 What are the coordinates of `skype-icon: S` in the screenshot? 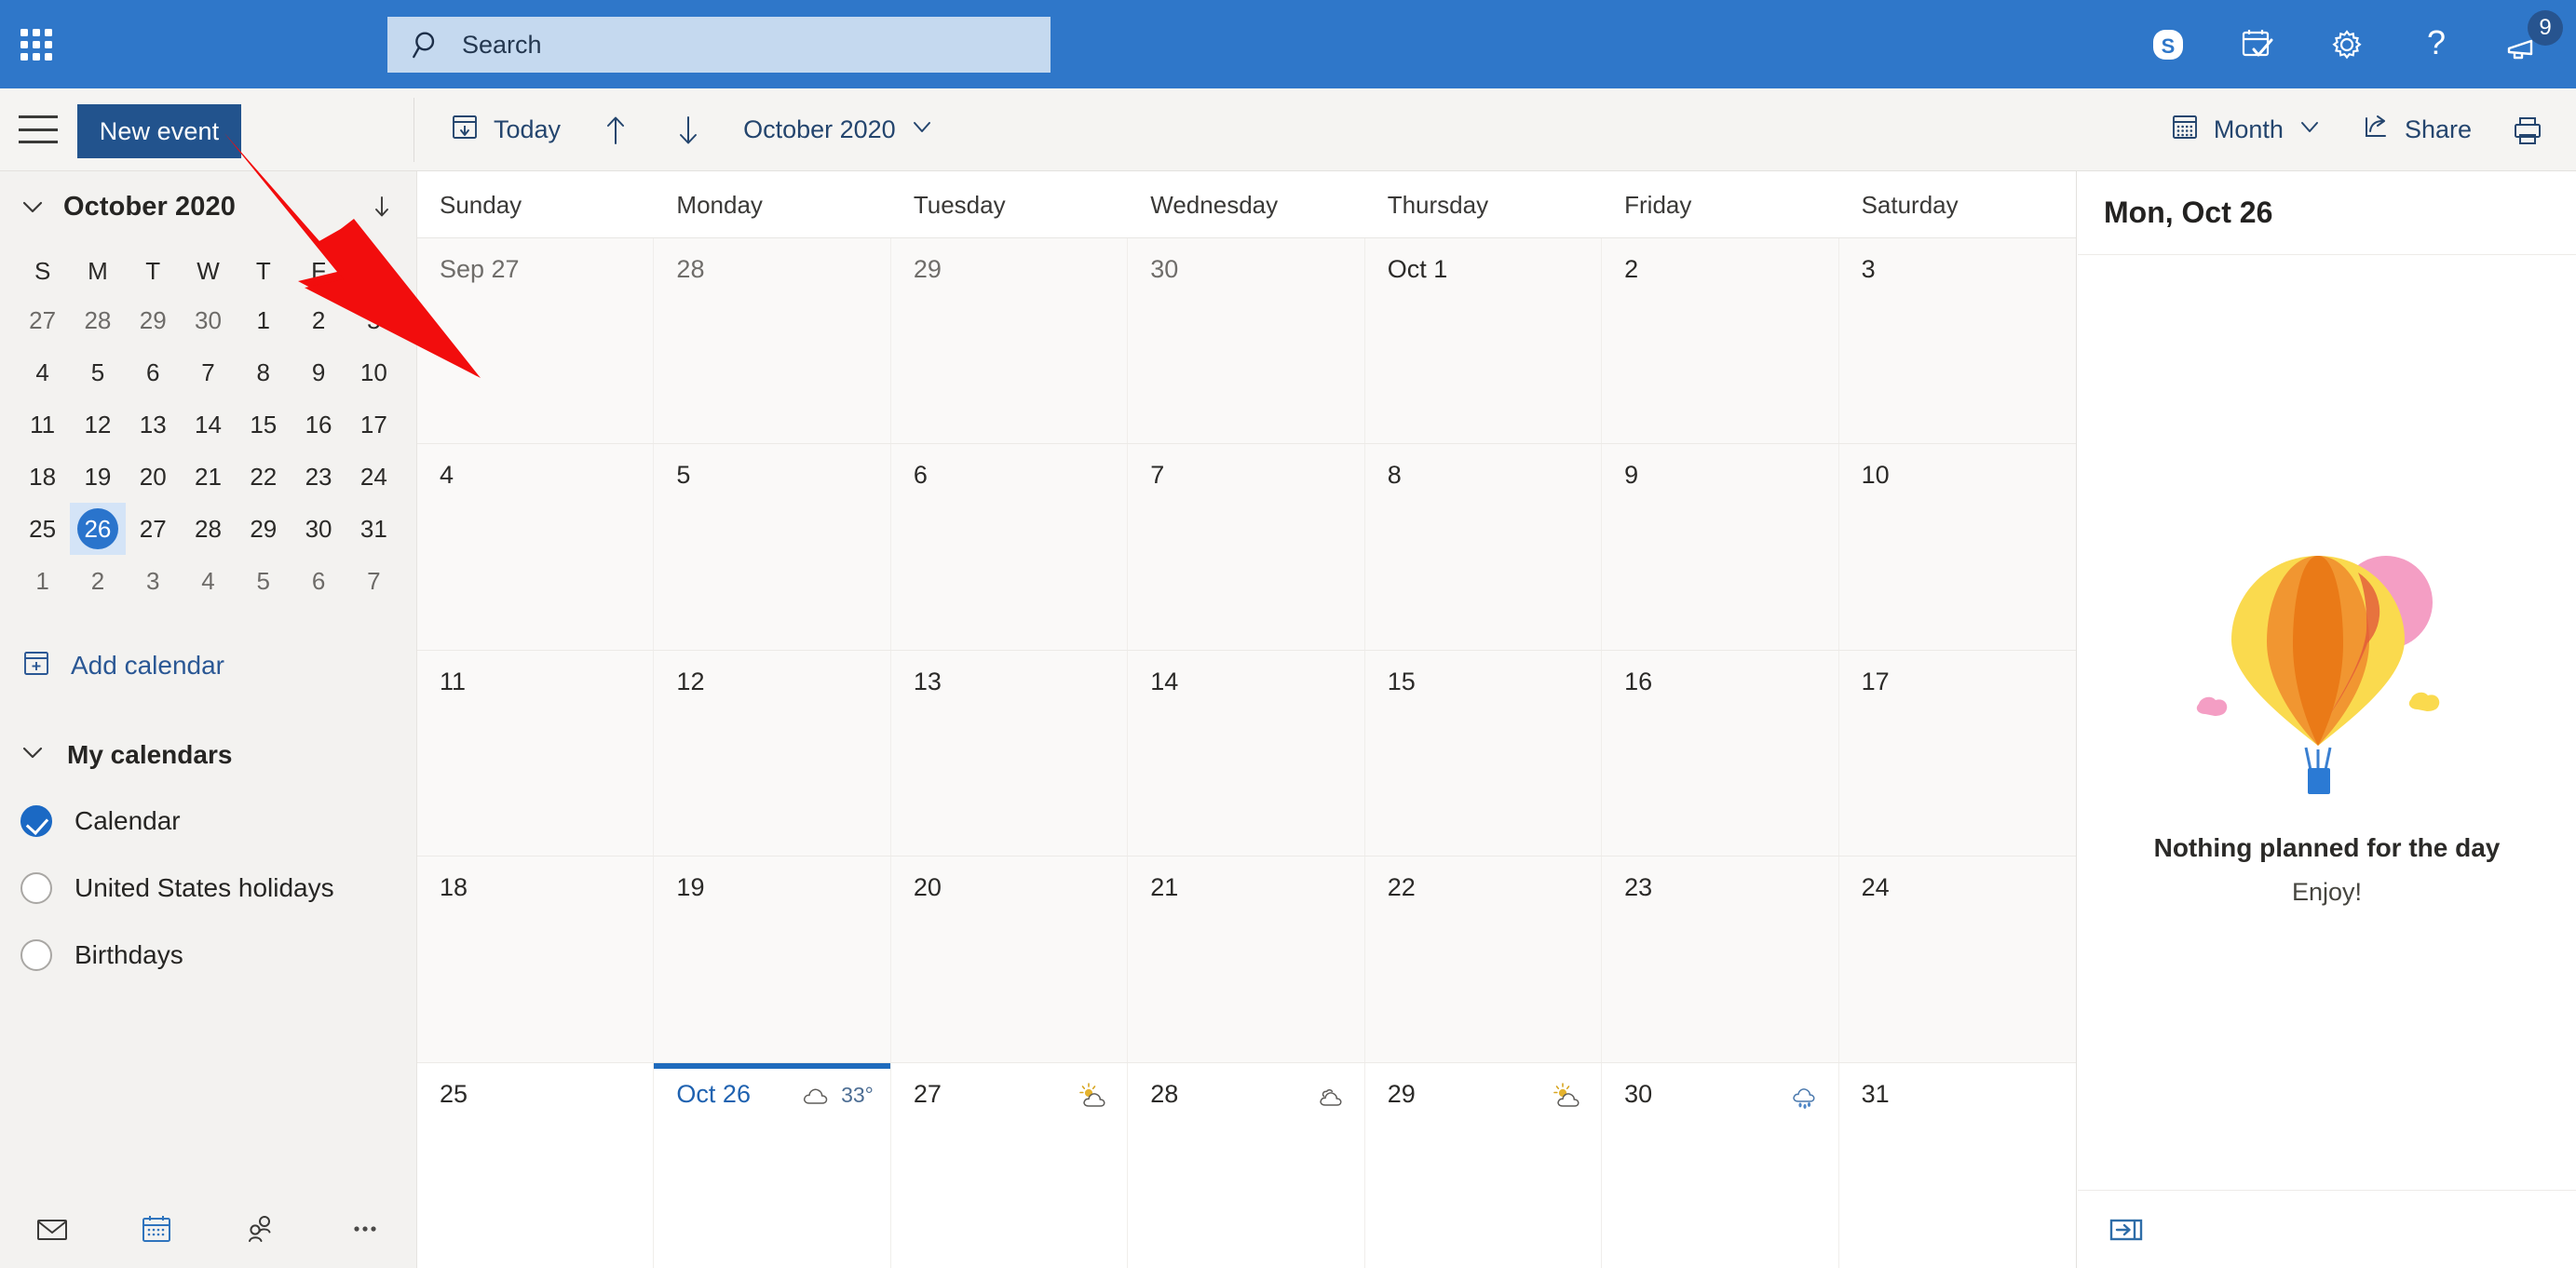 It's located at (2168, 44).